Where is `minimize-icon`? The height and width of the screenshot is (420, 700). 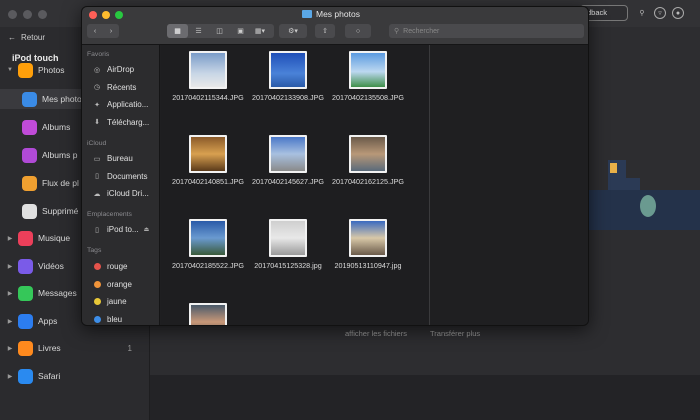
minimize-icon is located at coordinates (106, 15).